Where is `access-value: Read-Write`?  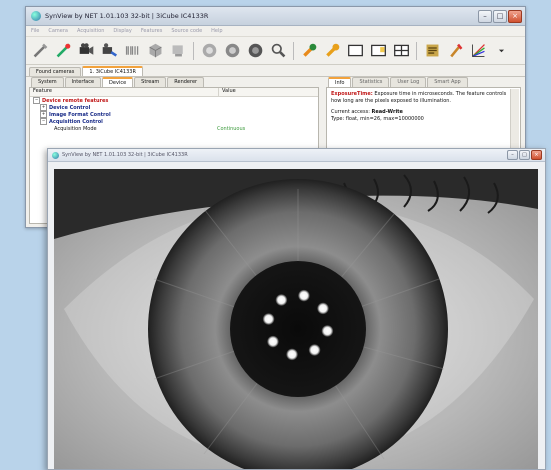 access-value: Read-Write is located at coordinates (387, 112).